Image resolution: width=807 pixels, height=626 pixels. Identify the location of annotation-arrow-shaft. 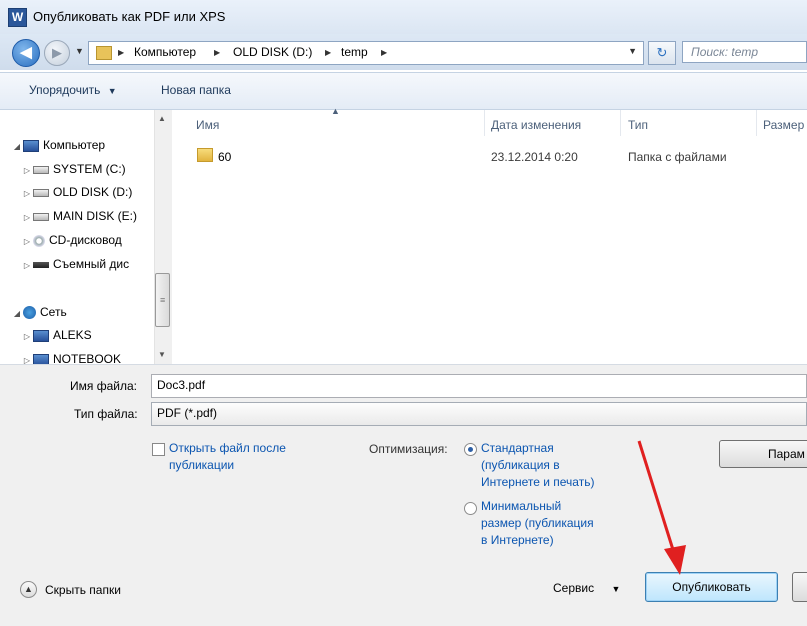
(656, 497).